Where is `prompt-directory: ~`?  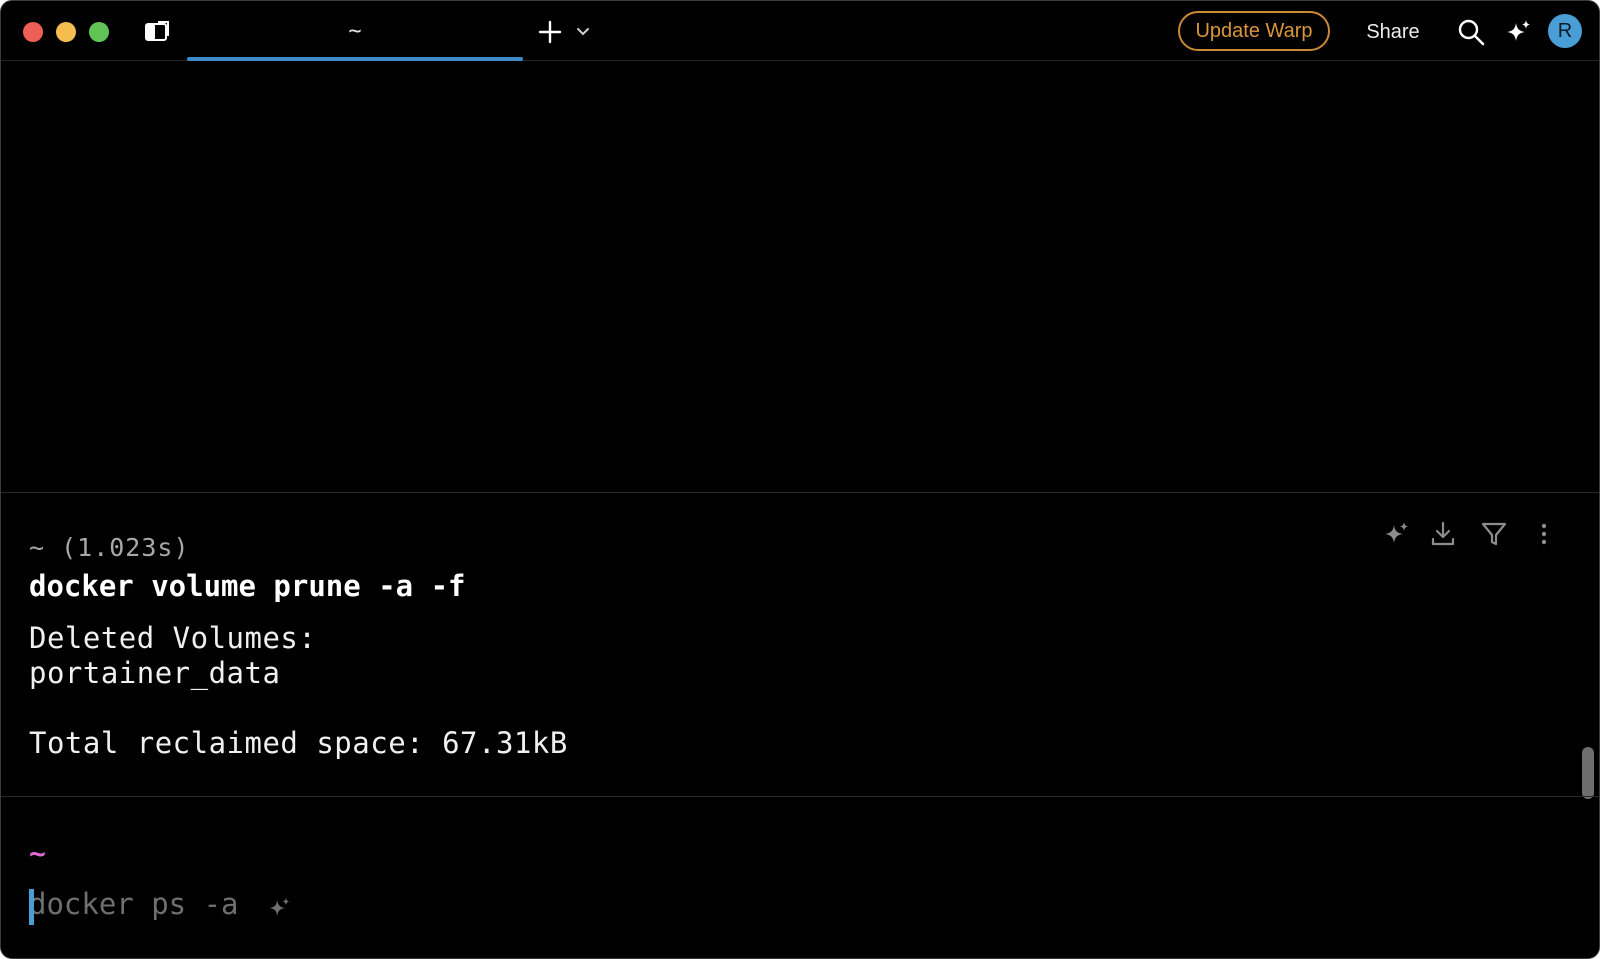 prompt-directory: ~ is located at coordinates (37, 853).